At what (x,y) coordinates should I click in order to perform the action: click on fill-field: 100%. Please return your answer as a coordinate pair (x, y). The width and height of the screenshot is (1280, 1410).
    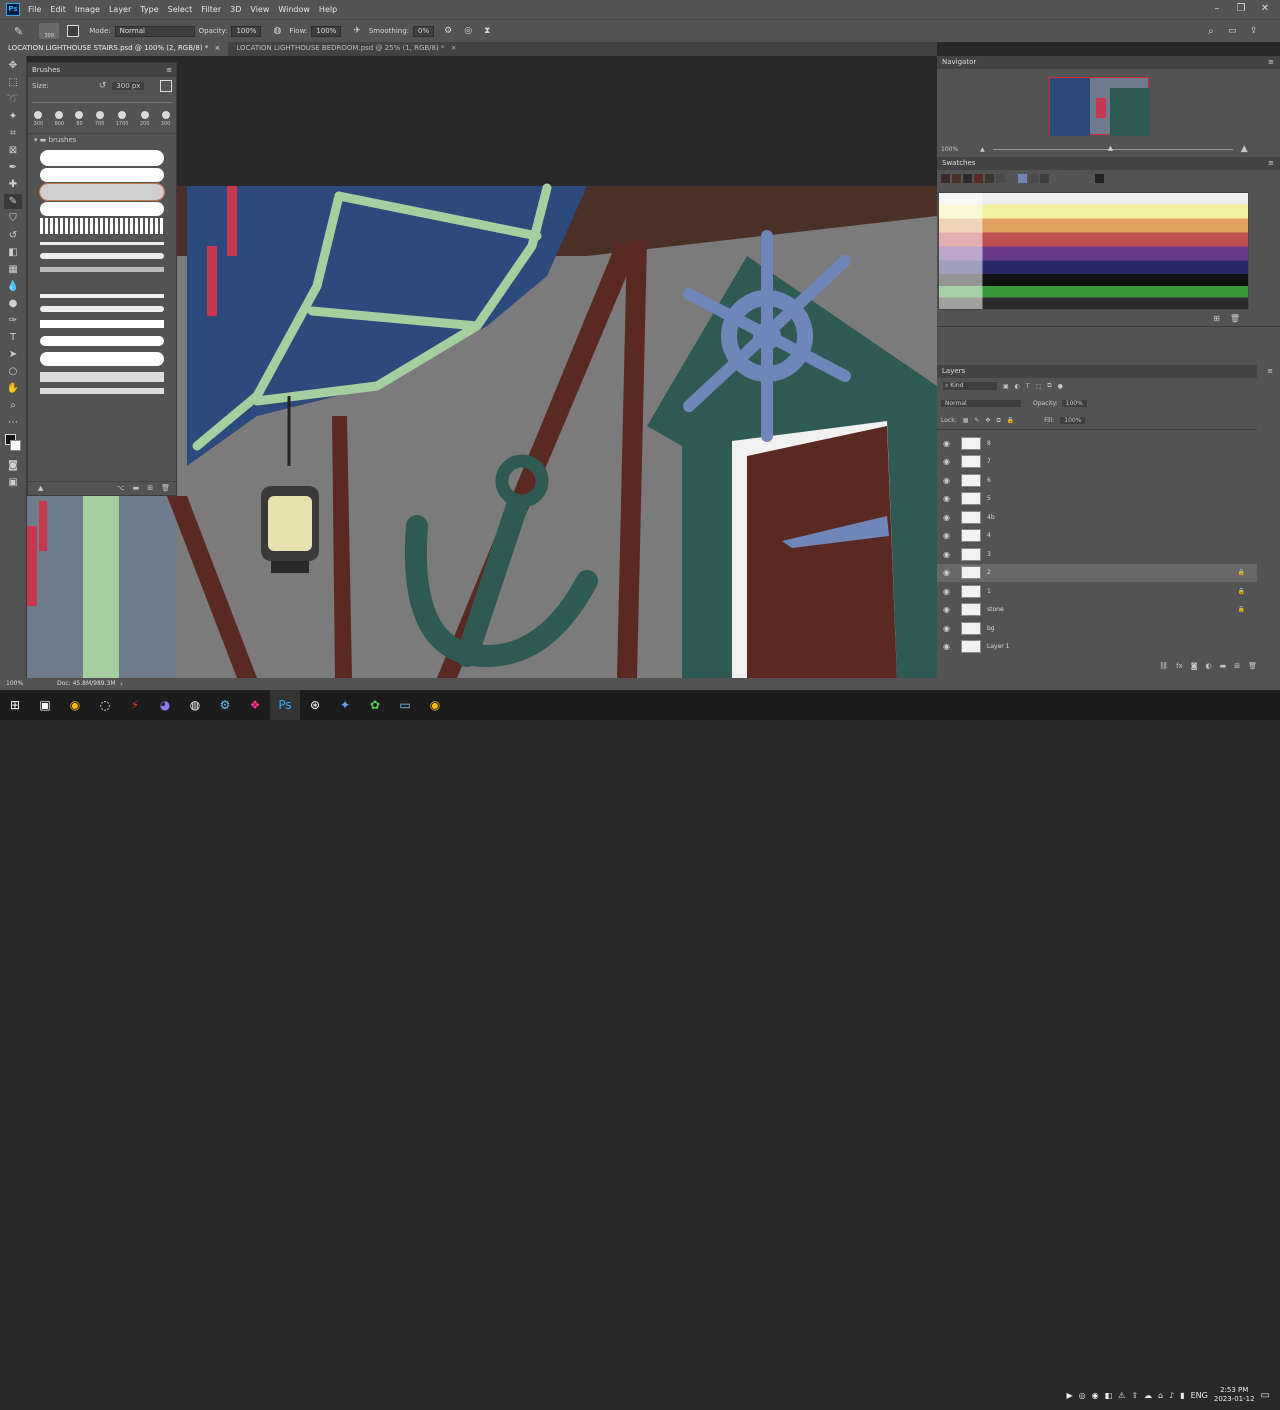
    Looking at the image, I should click on (1073, 420).